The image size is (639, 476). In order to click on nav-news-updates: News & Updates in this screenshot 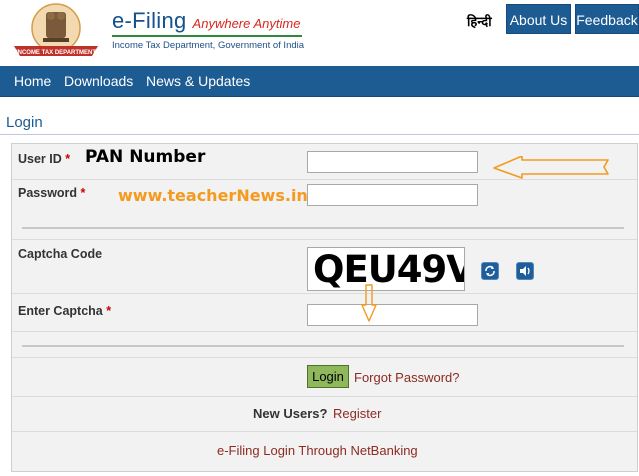, I will do `click(198, 81)`.